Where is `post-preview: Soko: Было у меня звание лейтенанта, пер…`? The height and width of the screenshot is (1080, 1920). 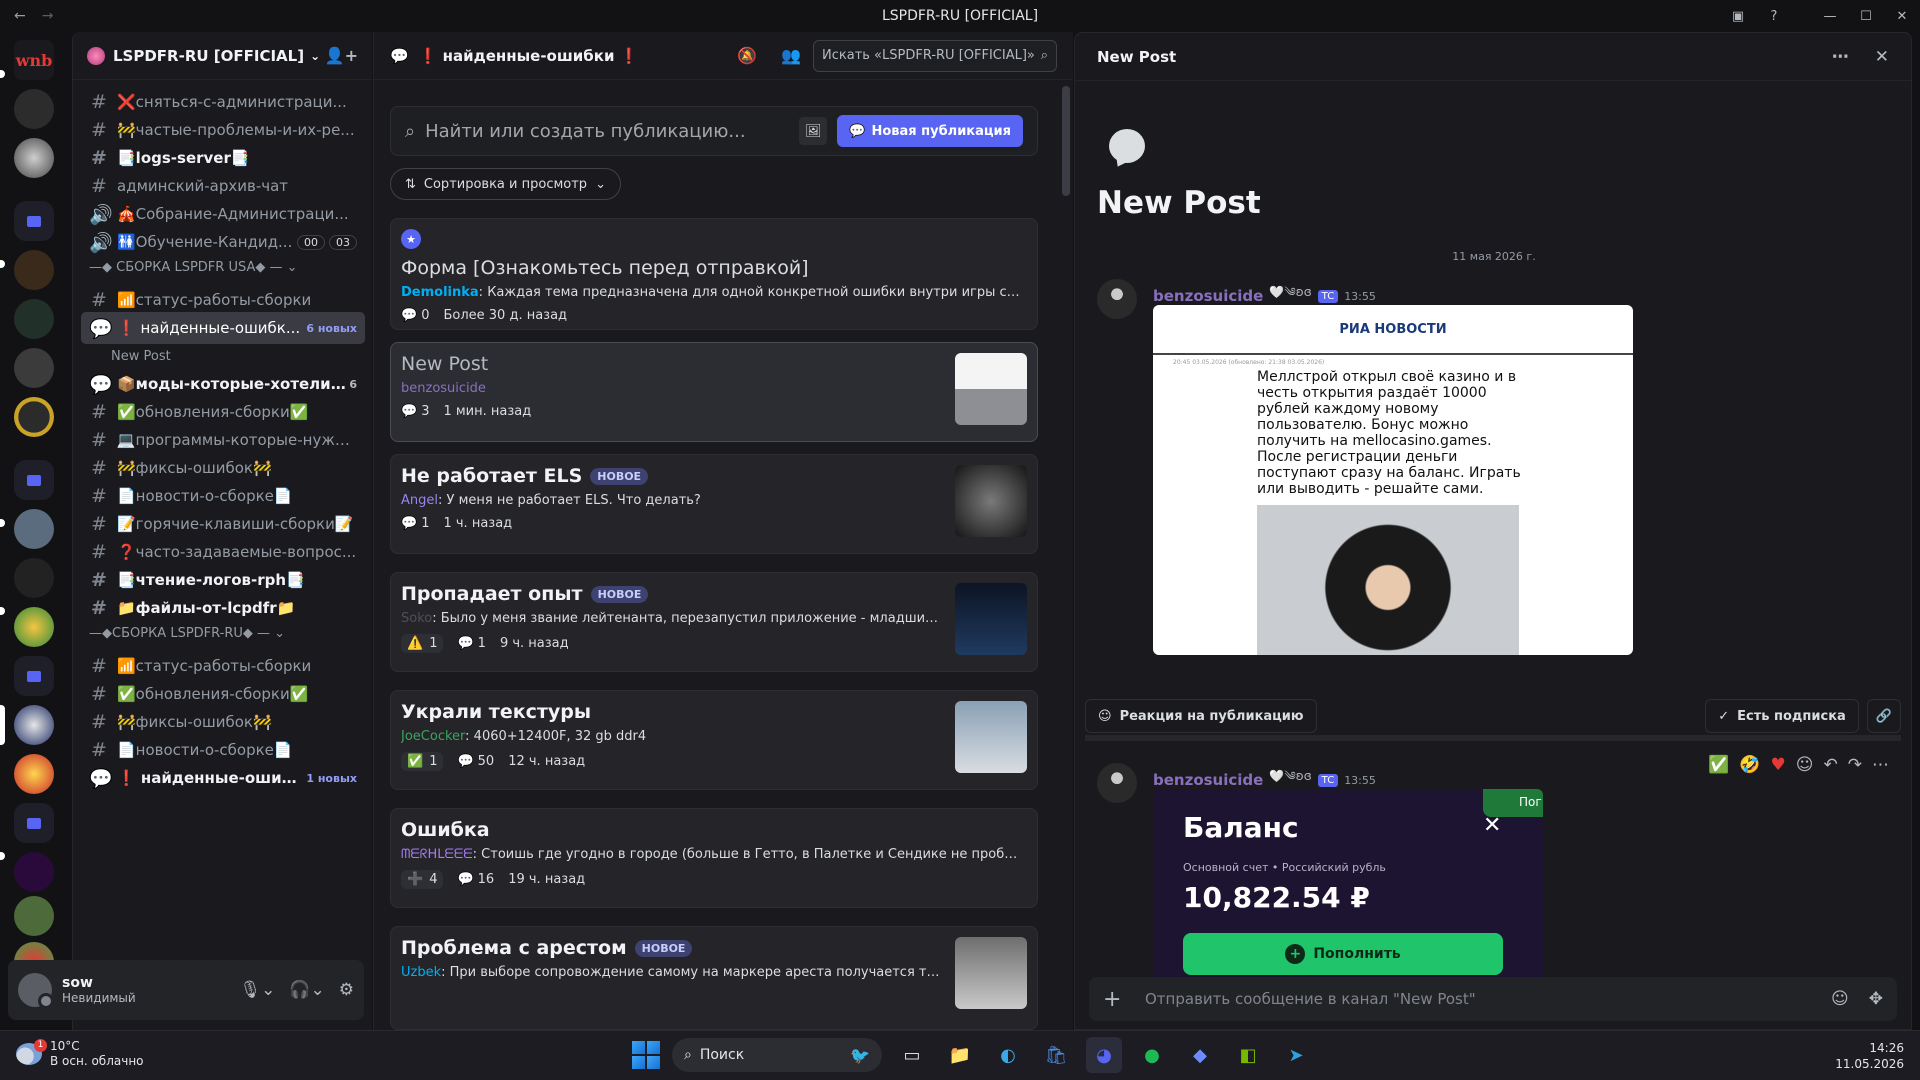 post-preview: Soko: Было у меня звание лейтенанта, пер… is located at coordinates (671, 618).